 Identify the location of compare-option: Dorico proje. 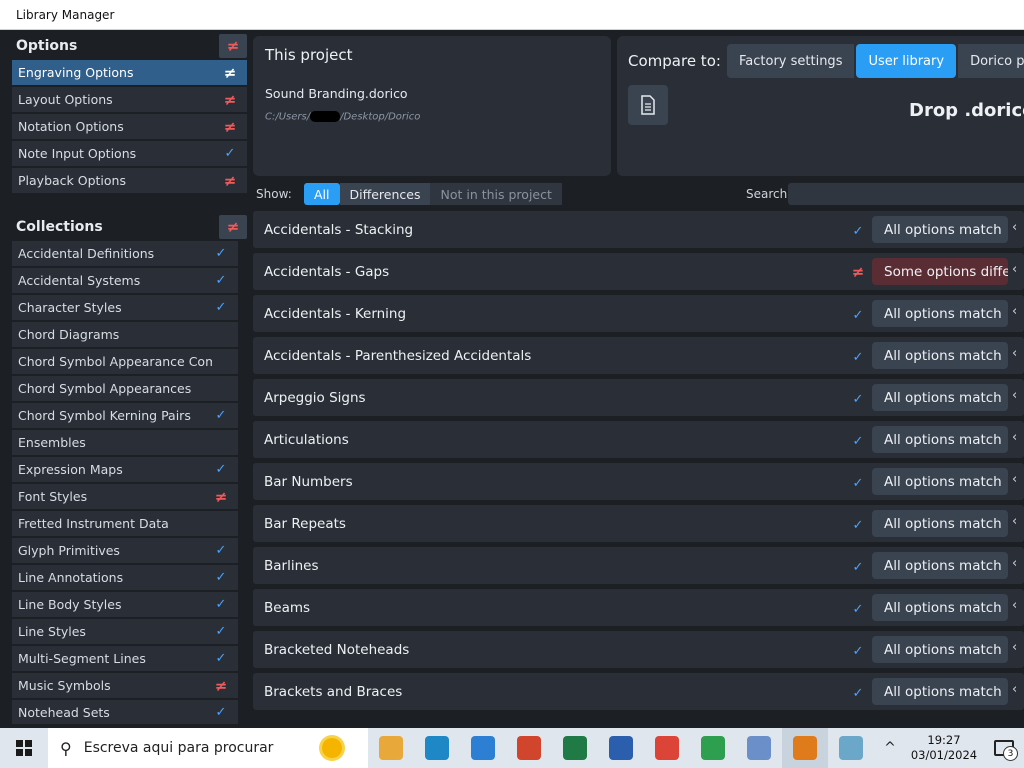
(991, 61).